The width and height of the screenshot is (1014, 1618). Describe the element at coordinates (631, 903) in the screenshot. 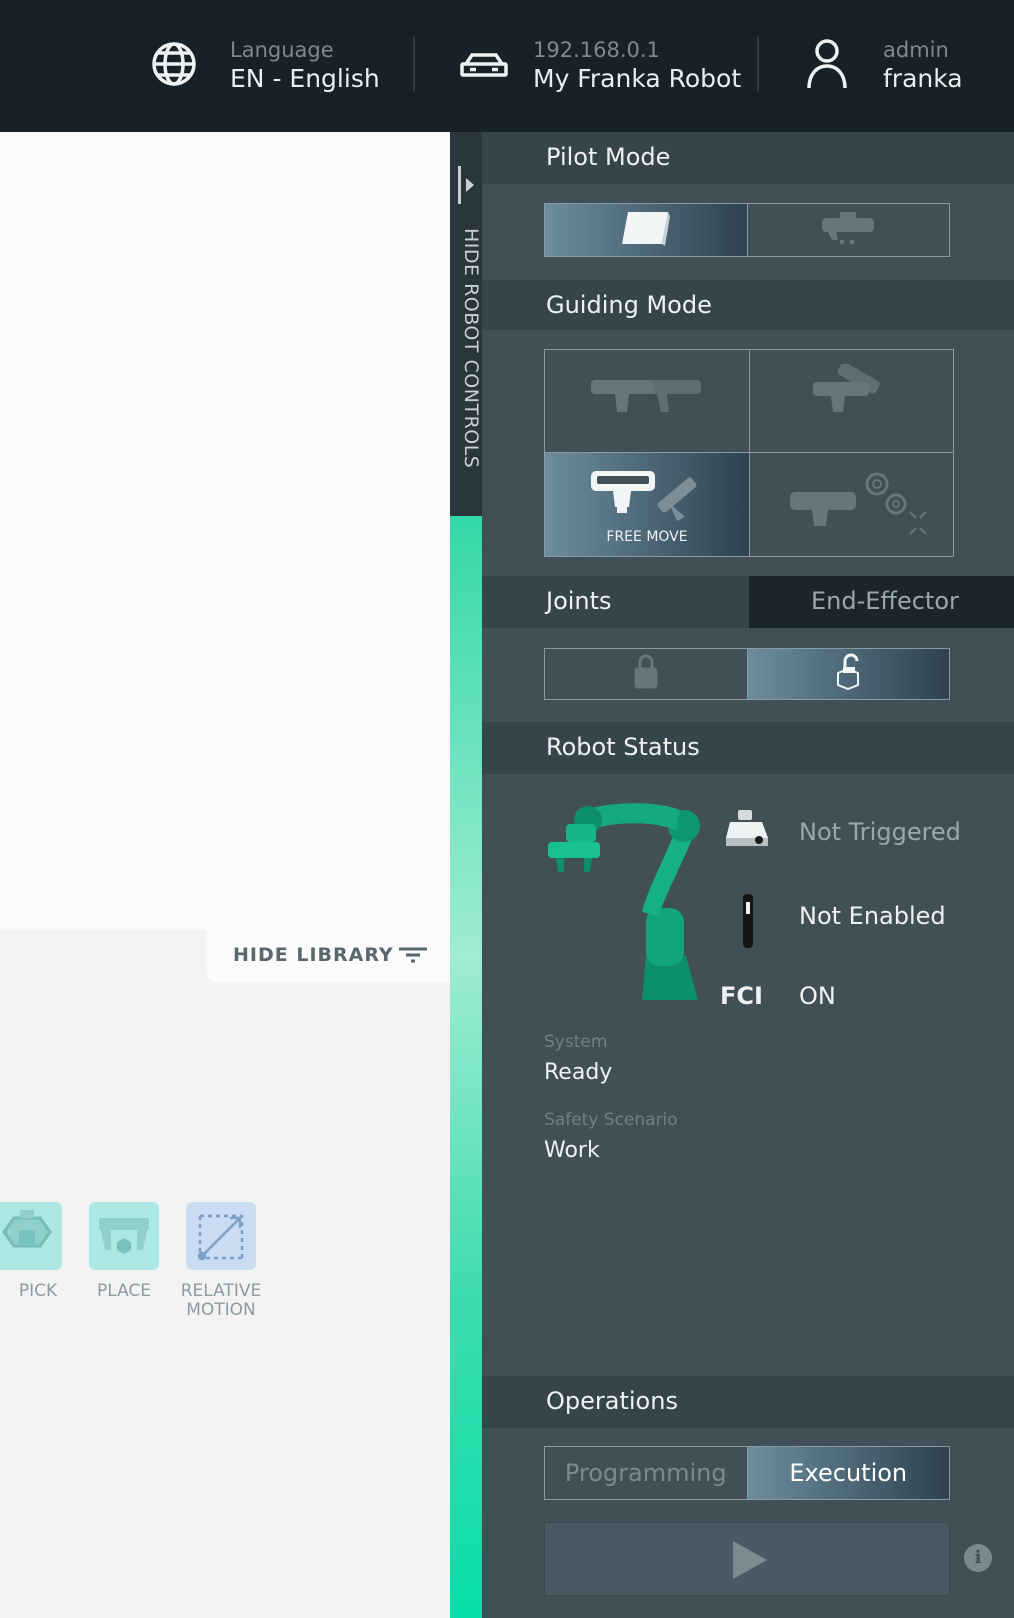

I see `robot-arm-icon` at that location.